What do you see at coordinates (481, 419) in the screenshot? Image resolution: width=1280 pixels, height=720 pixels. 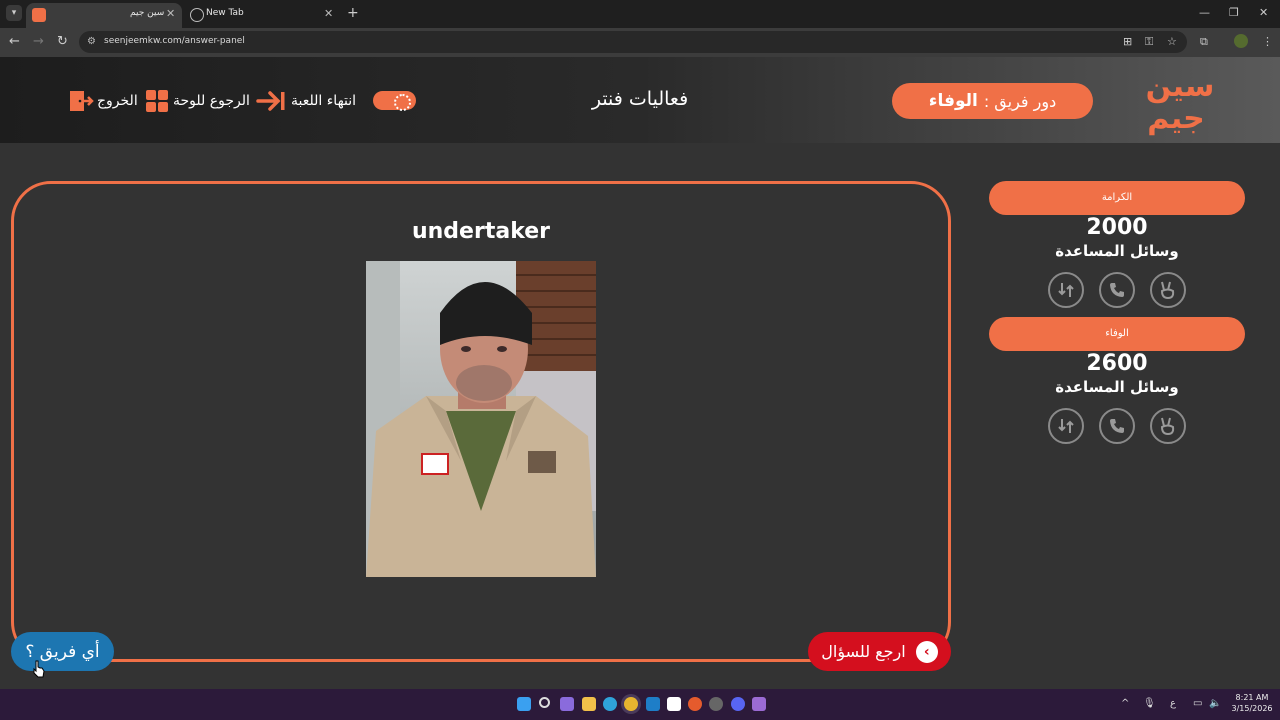 I see `answer-image` at bounding box center [481, 419].